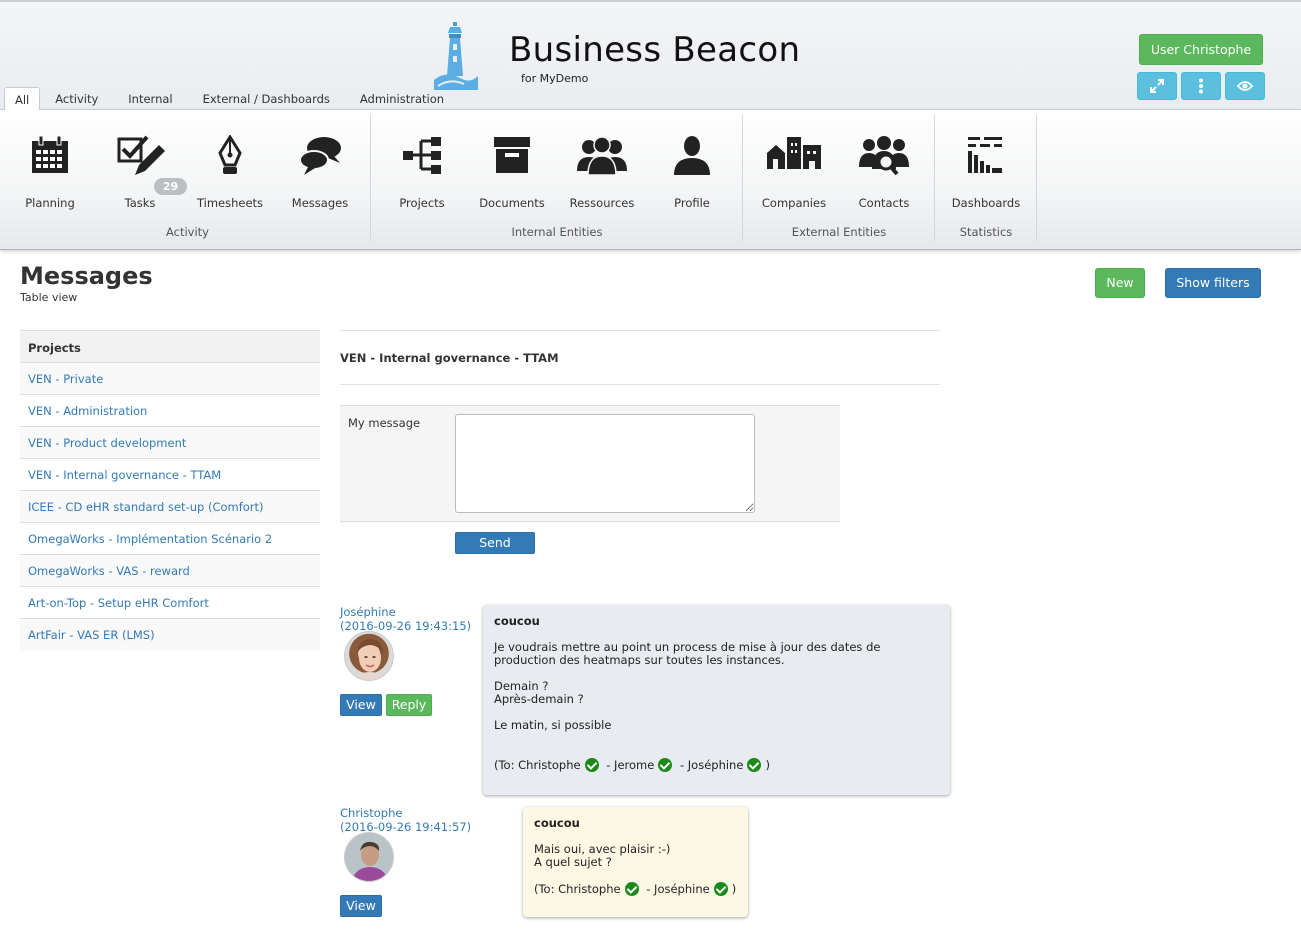 The width and height of the screenshot is (1301, 929). I want to click on tab-internal: Internal, so click(150, 99).